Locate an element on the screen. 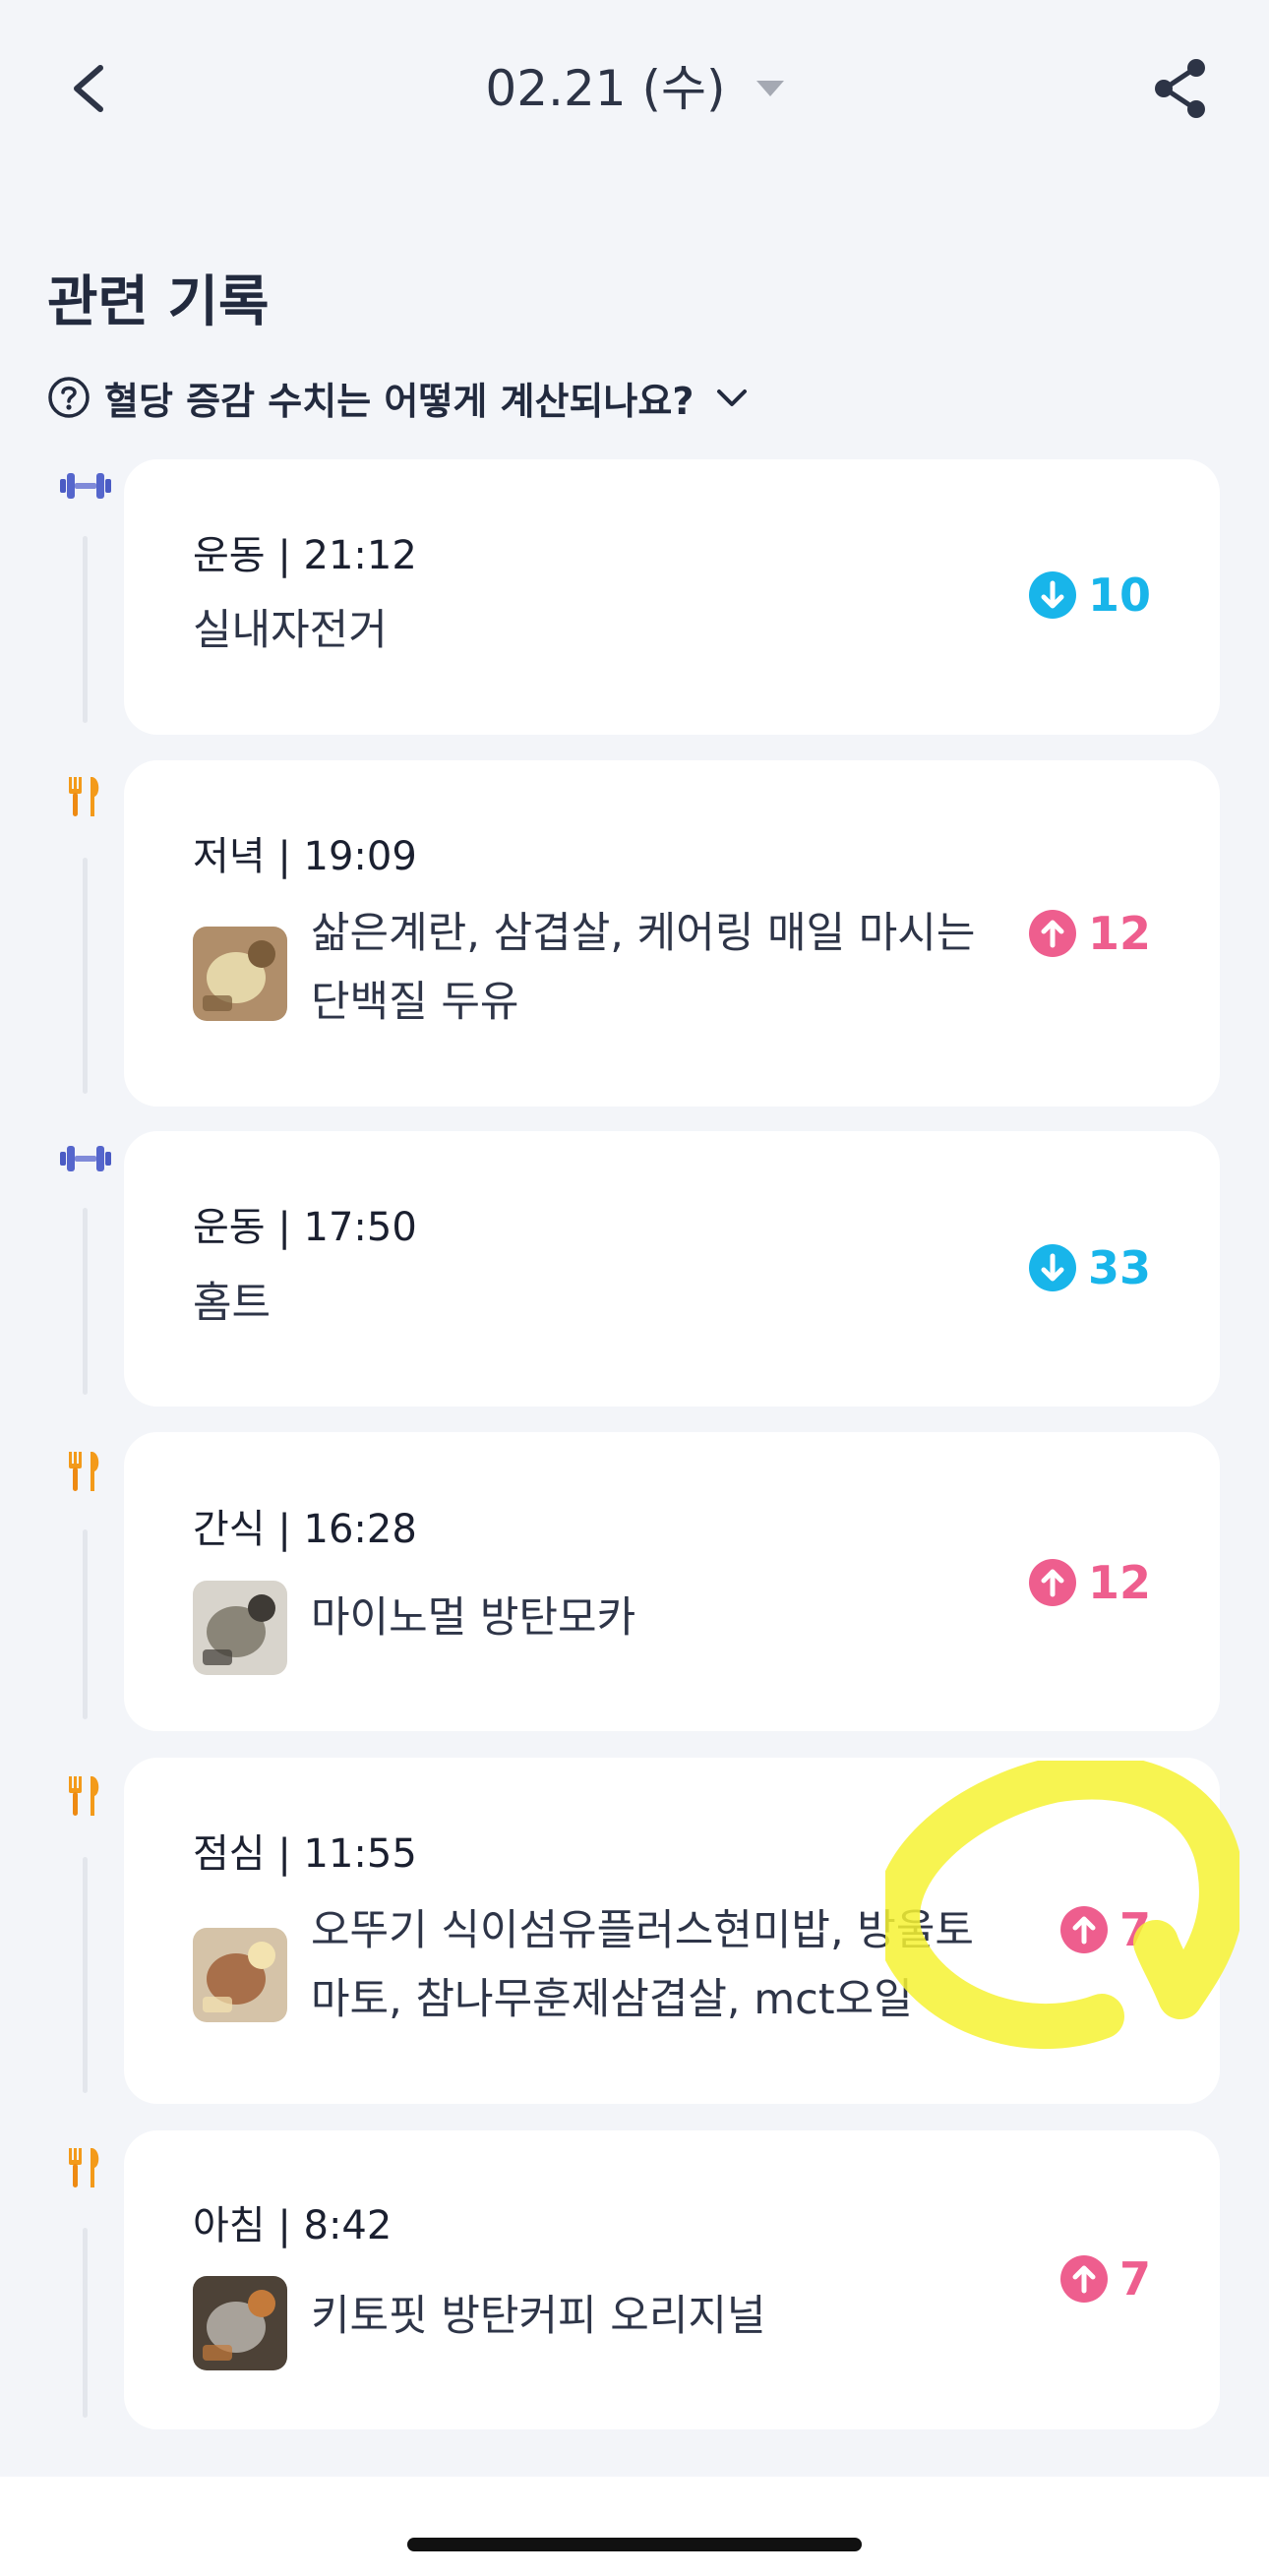 Image resolution: width=1269 pixels, height=2576 pixels. section-title: 관련 기록 is located at coordinates (158, 302).